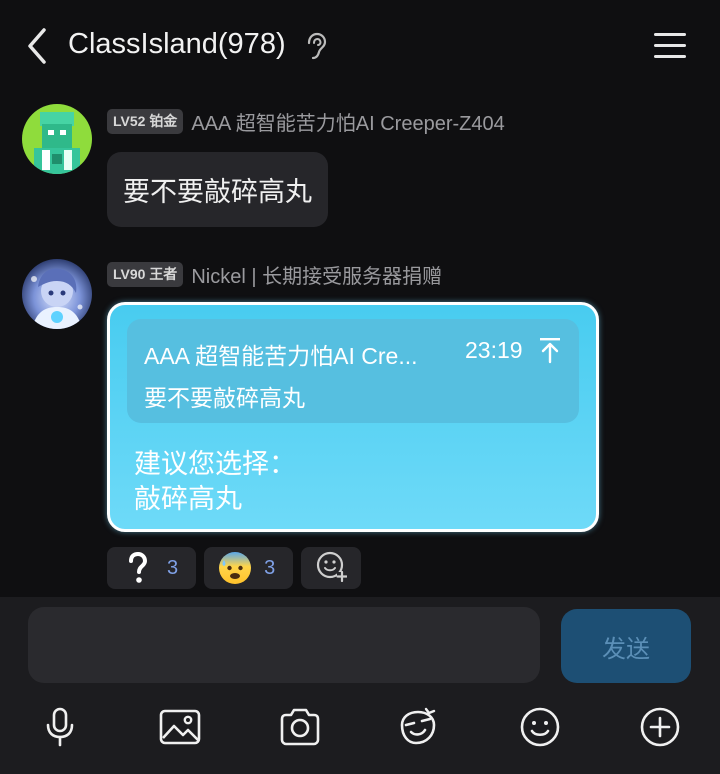  Describe the element at coordinates (177, 44) in the screenshot. I see `chat-title: ClassIsland(978)` at that location.